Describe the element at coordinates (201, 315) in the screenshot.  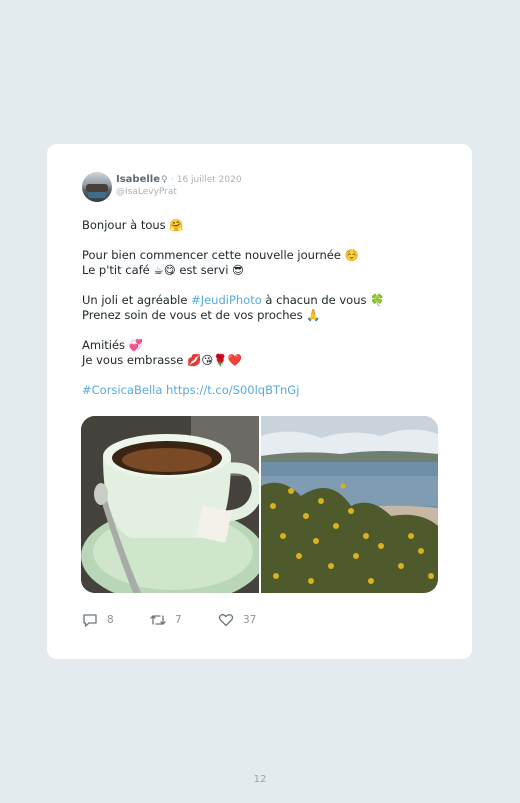
I see `text-line: Prenez soin de vous et de vos proches 🙏` at that location.